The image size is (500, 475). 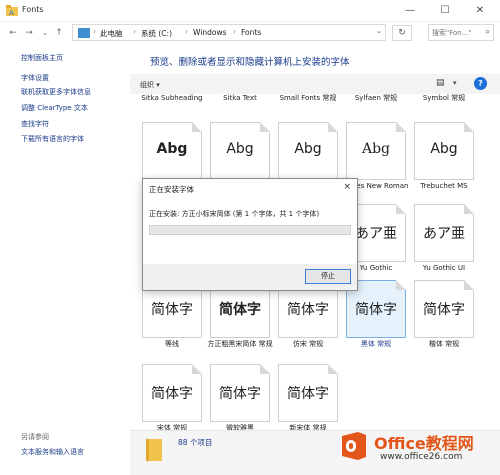 What do you see at coordinates (444, 344) in the screenshot?
I see `font-label: 楷体 常规` at bounding box center [444, 344].